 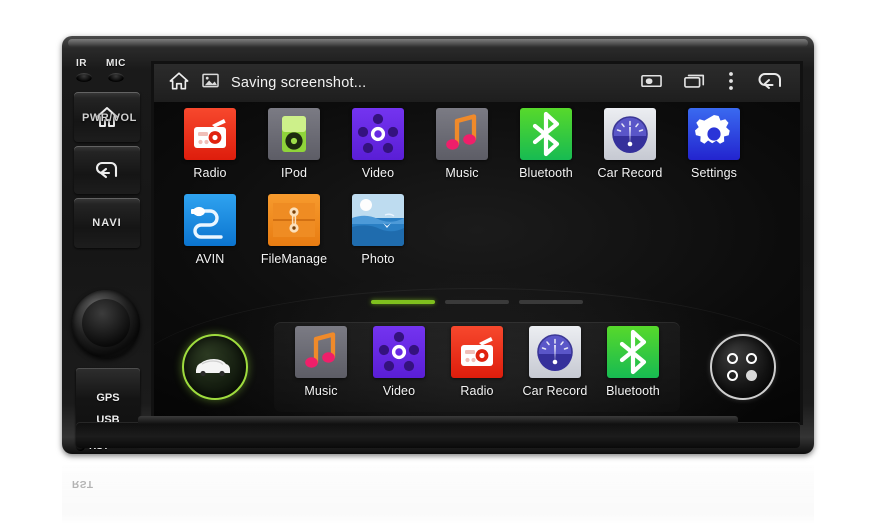 I want to click on app-label: Settings, so click(x=714, y=173).